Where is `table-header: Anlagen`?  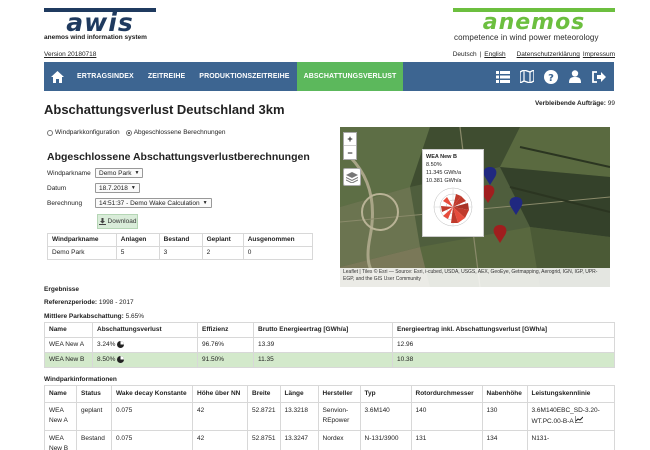 table-header: Anlagen is located at coordinates (137, 240).